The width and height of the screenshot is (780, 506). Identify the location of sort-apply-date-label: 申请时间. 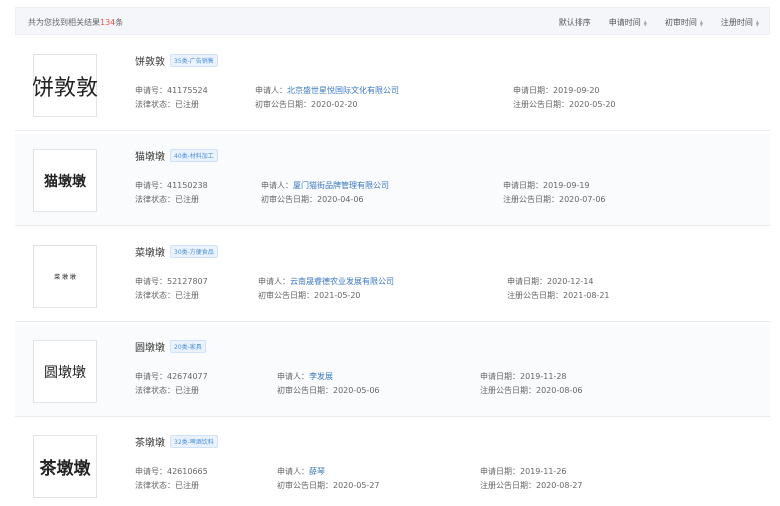
(624, 22).